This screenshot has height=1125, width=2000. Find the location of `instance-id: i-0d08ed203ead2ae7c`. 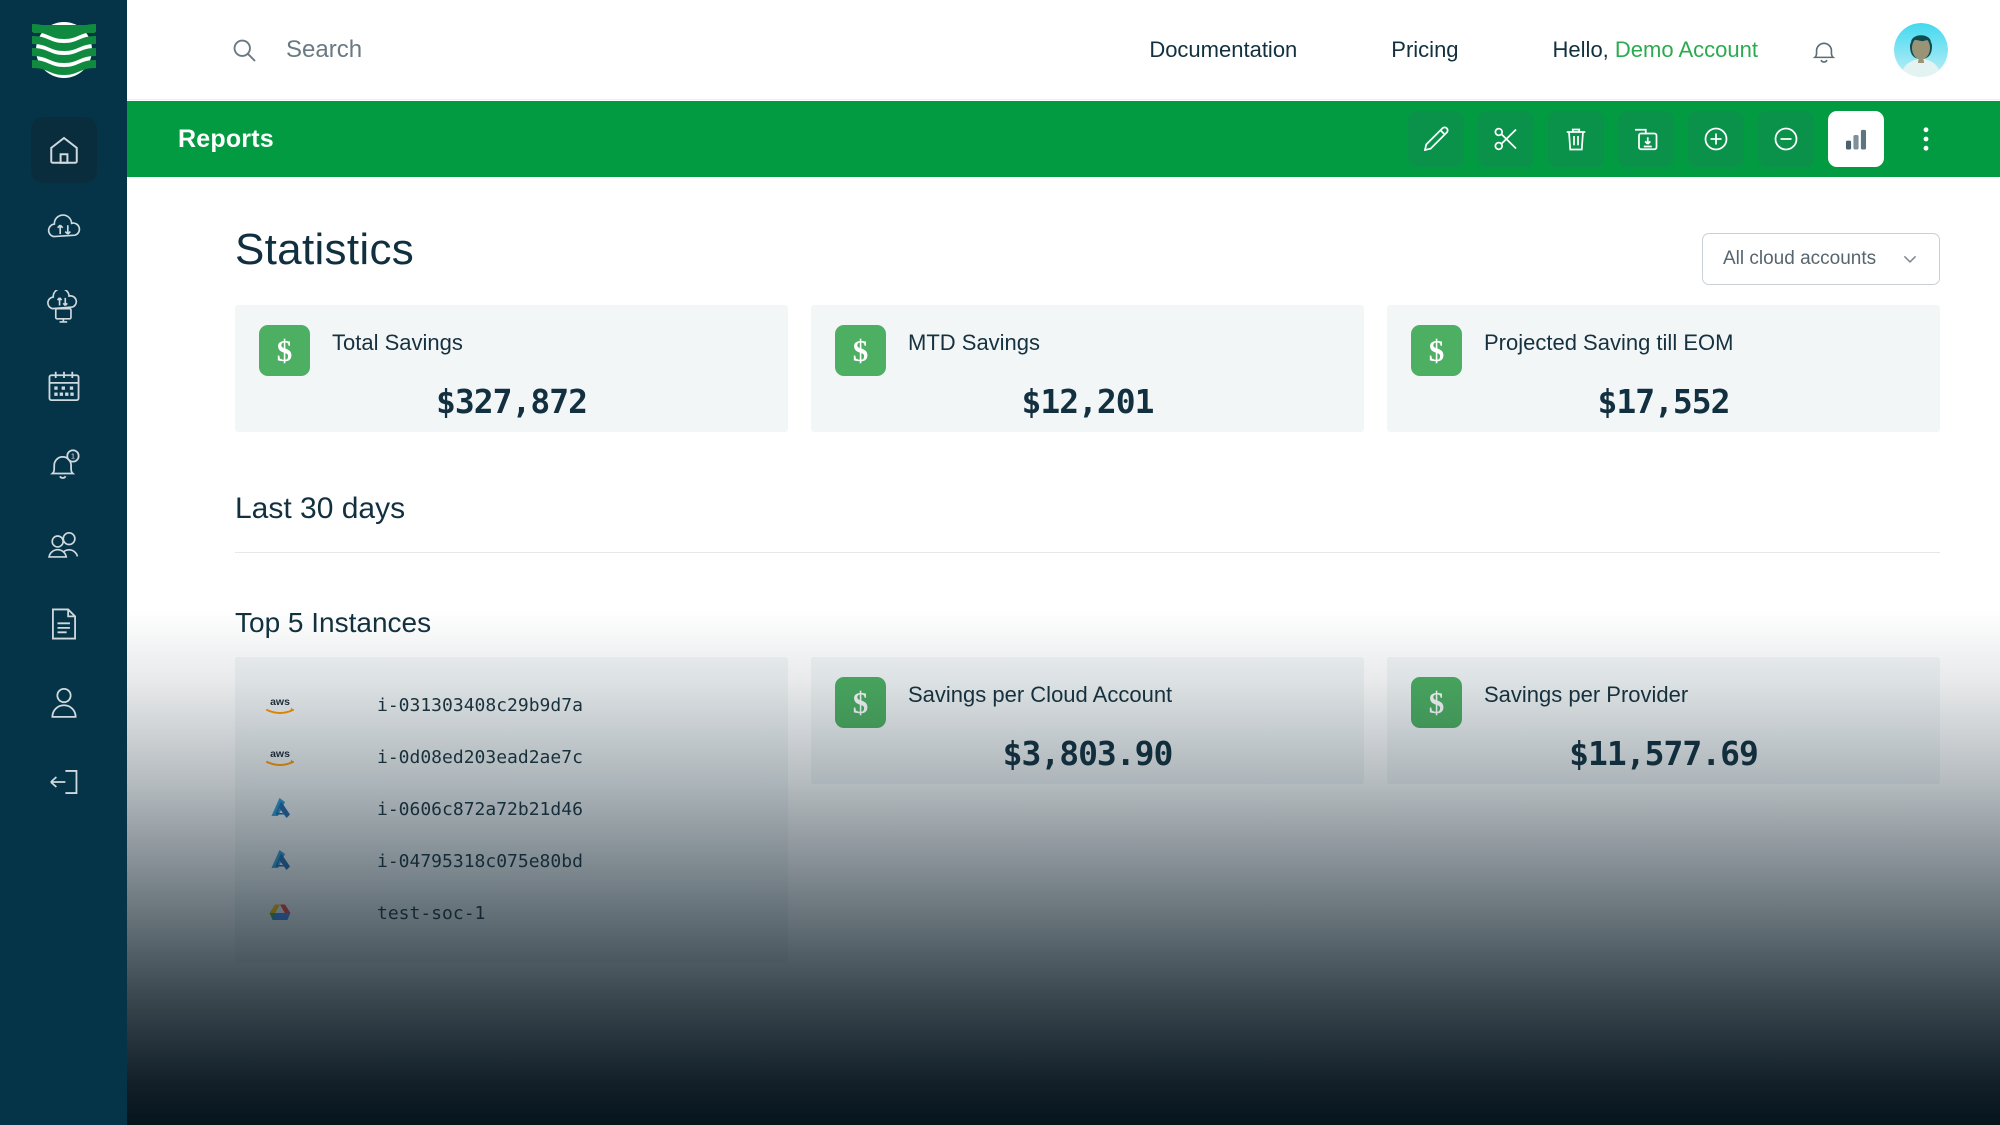

instance-id: i-0d08ed203ead2ae7c is located at coordinates (480, 757).